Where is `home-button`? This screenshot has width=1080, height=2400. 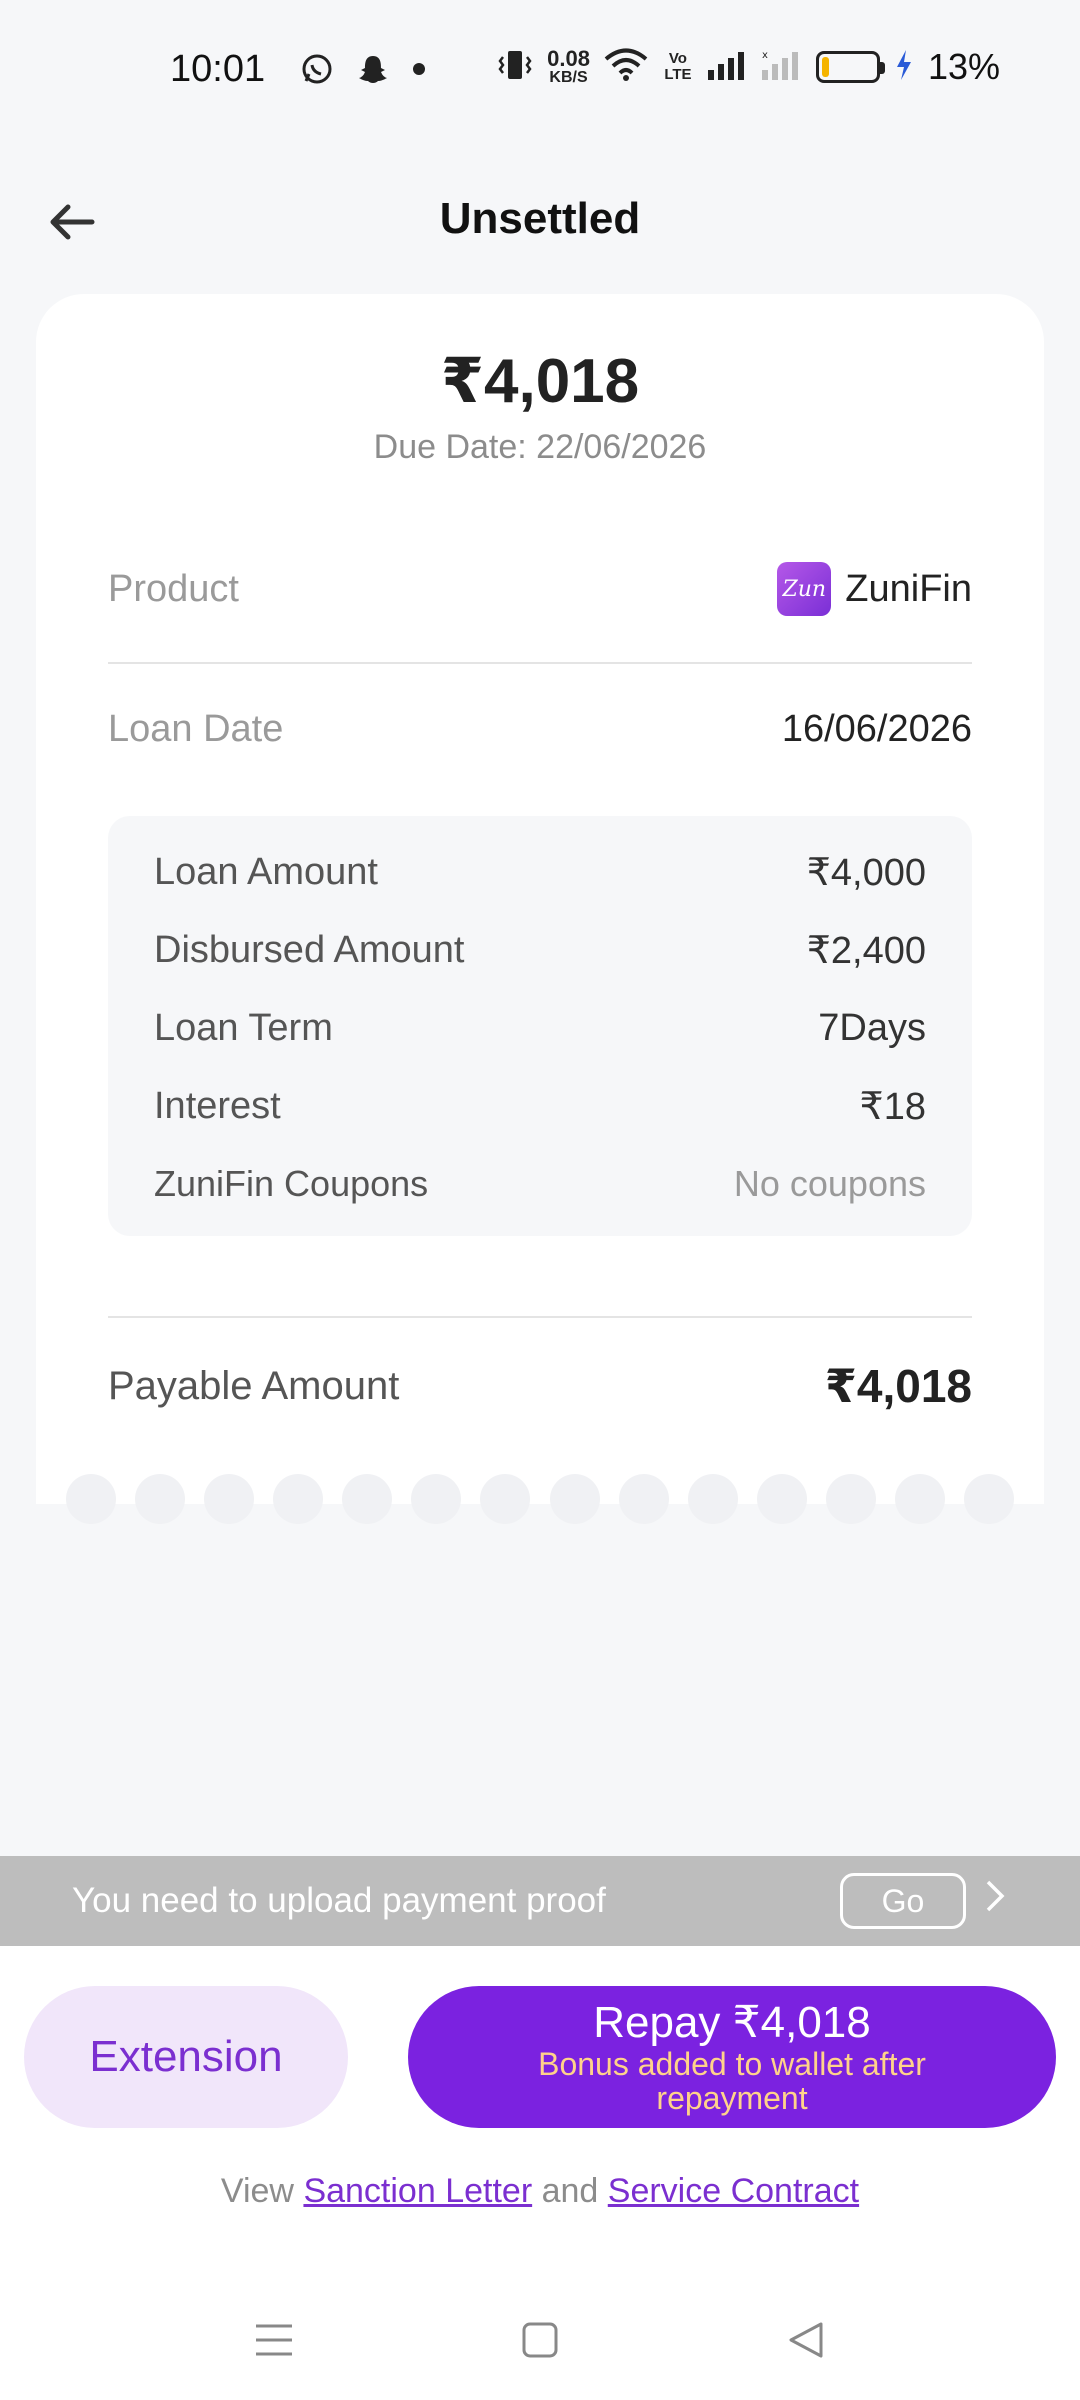 home-button is located at coordinates (540, 2340).